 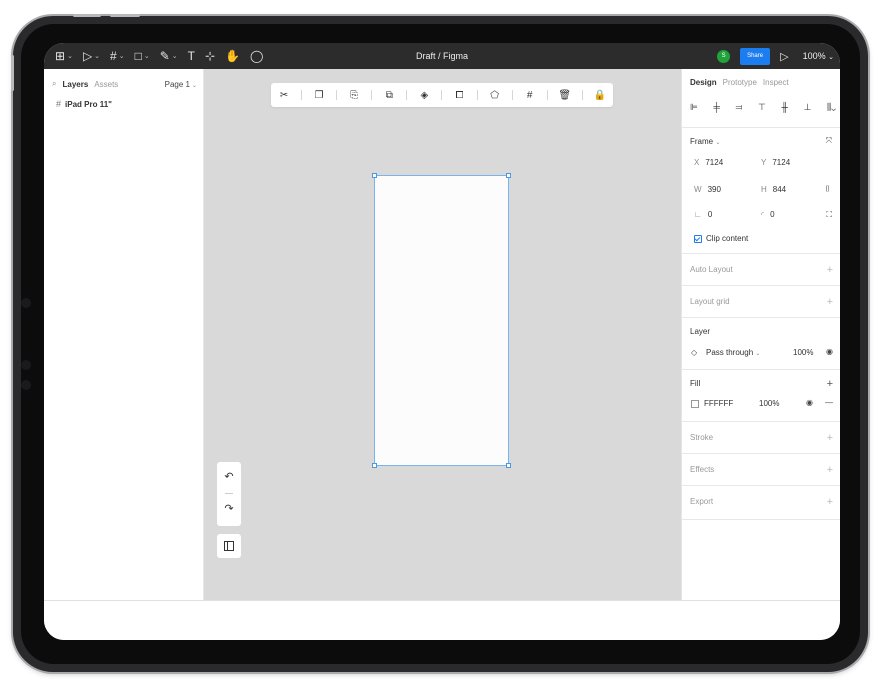 What do you see at coordinates (695, 404) in the screenshot?
I see `fill-color-swatch` at bounding box center [695, 404].